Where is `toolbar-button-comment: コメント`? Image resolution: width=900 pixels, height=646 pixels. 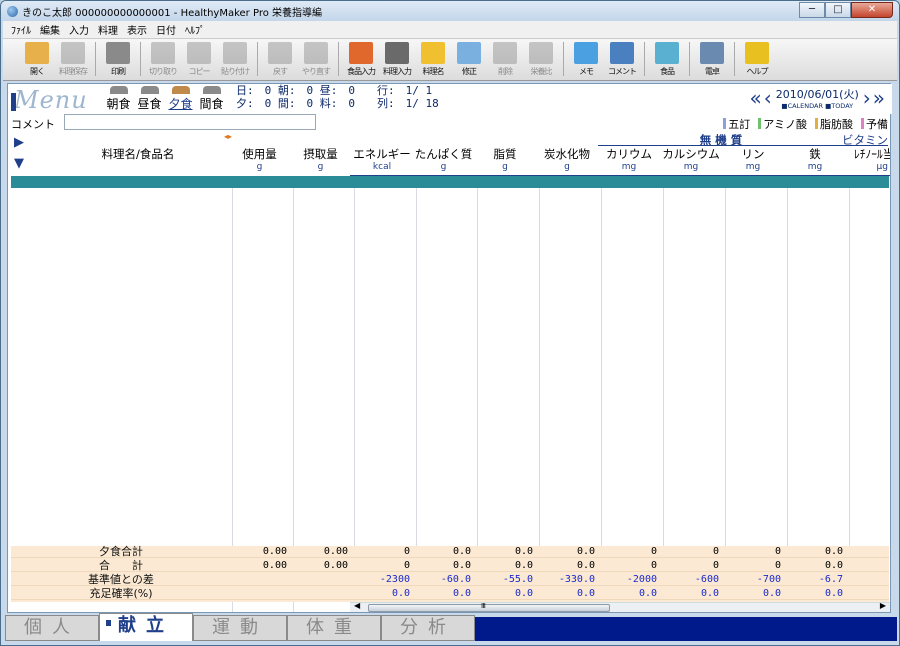
toolbar-button-comment: コメント is located at coordinates (622, 59).